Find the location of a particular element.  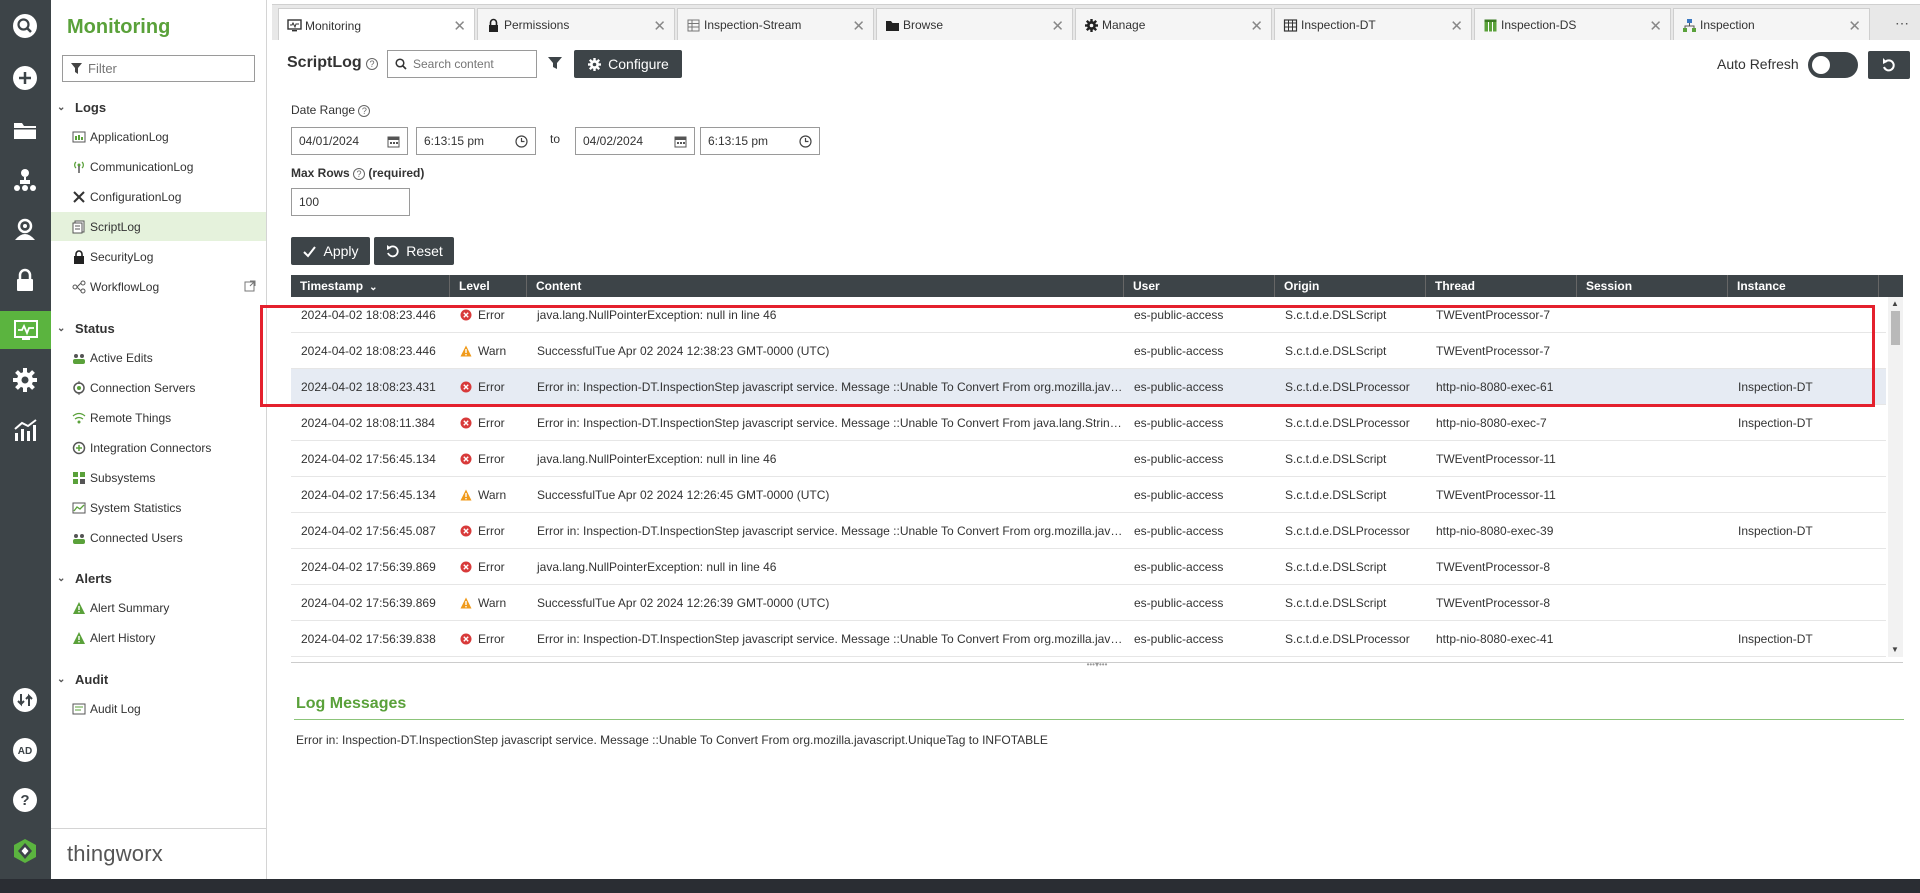

sidebar-filter is located at coordinates (158, 68).